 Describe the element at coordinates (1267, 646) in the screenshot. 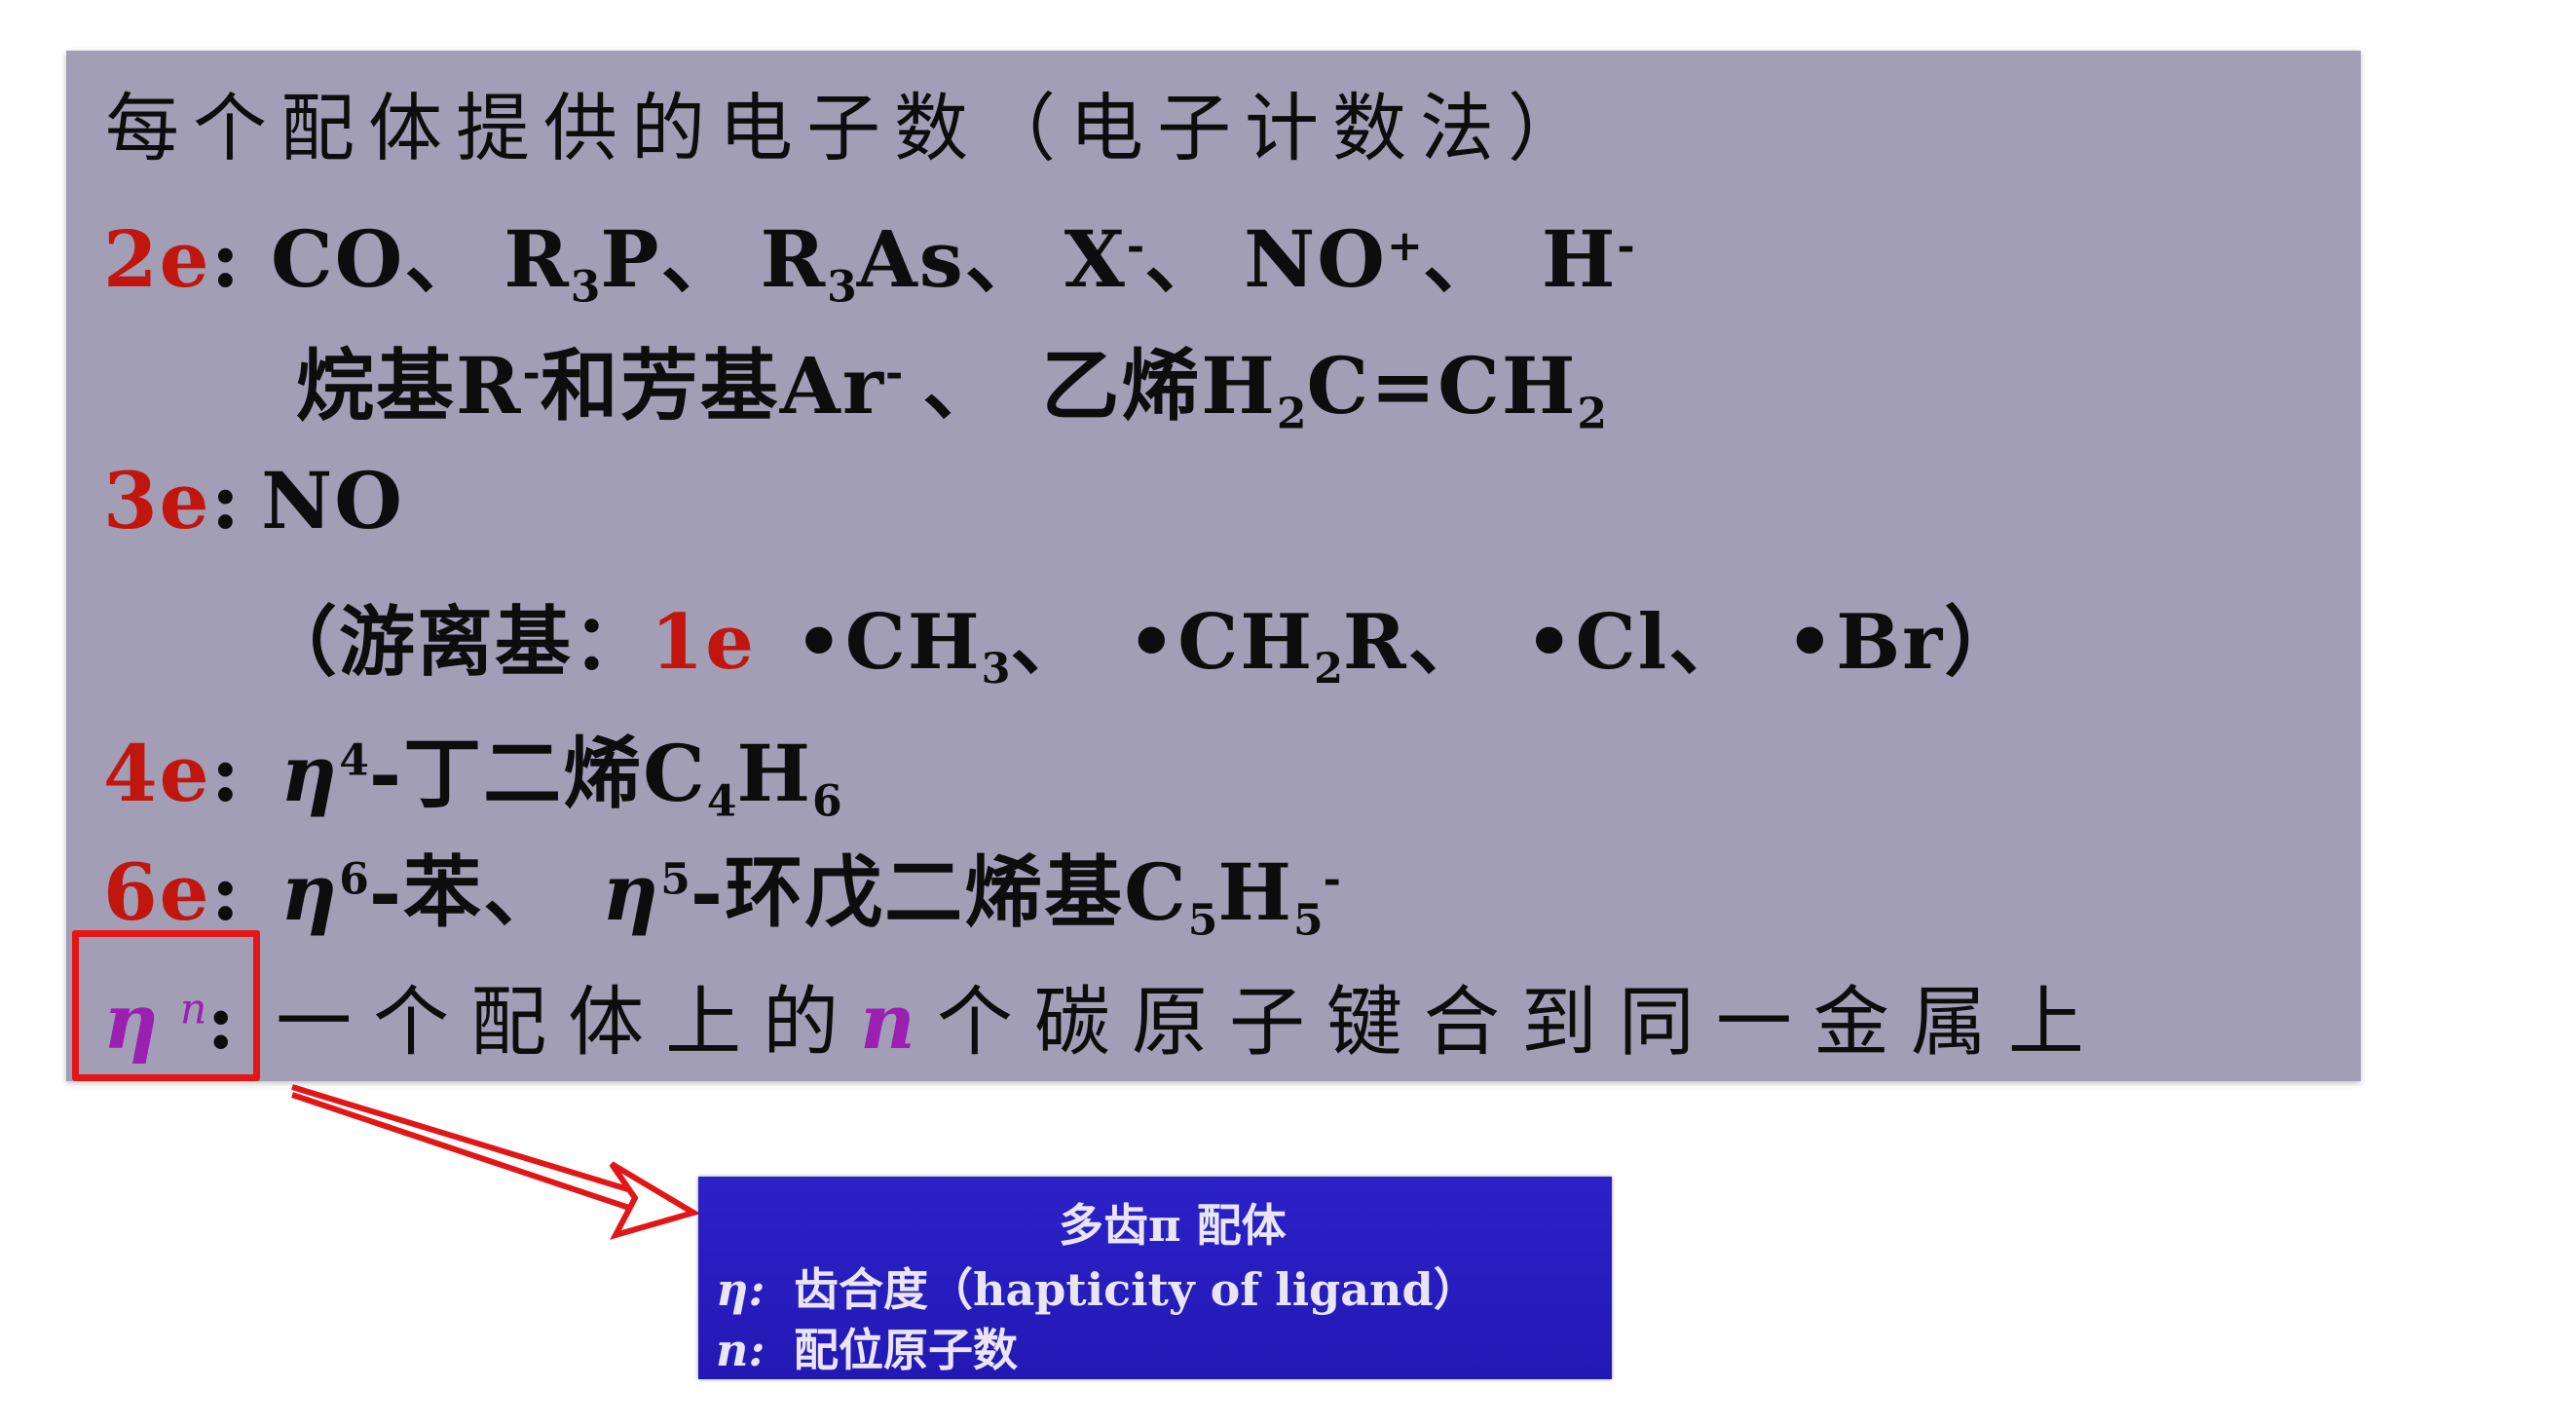

I see `radical-ch2r: •CH2R` at that location.